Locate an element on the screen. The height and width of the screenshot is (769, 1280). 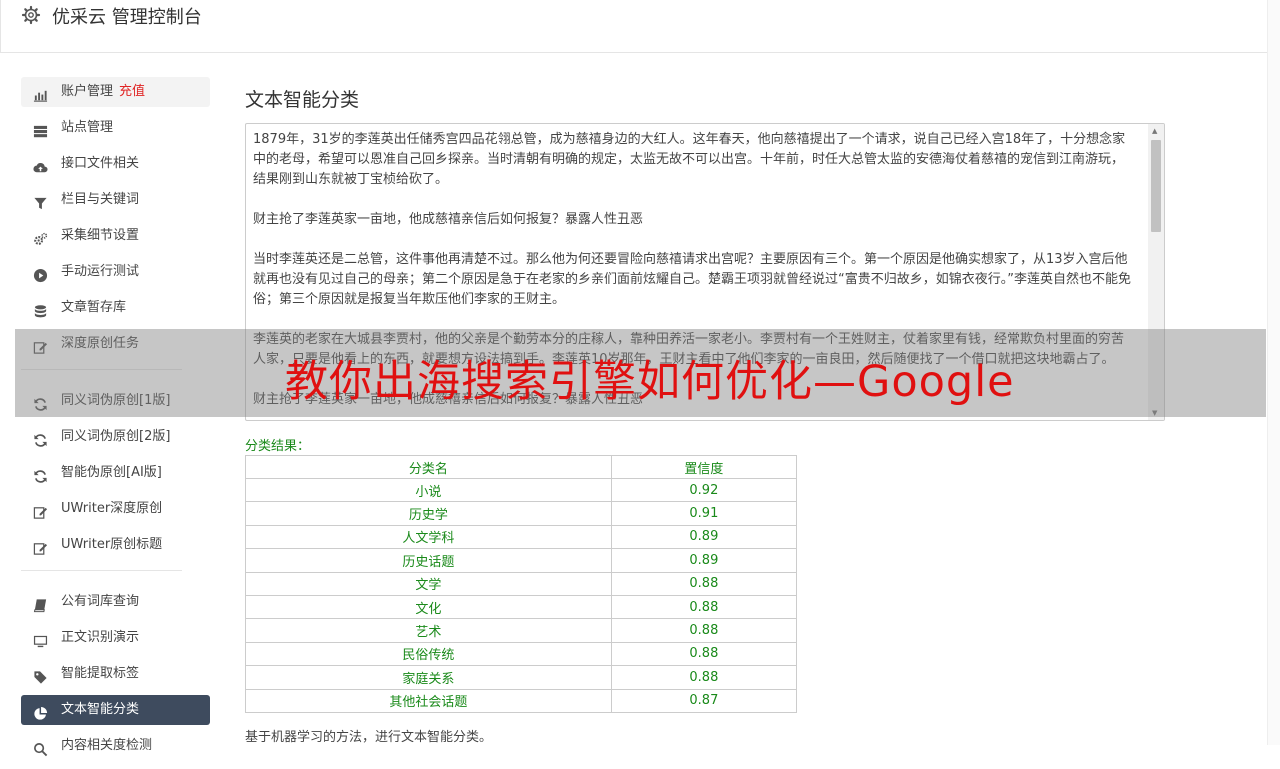
table-row: 历史话题 0.89 is located at coordinates (521, 560).